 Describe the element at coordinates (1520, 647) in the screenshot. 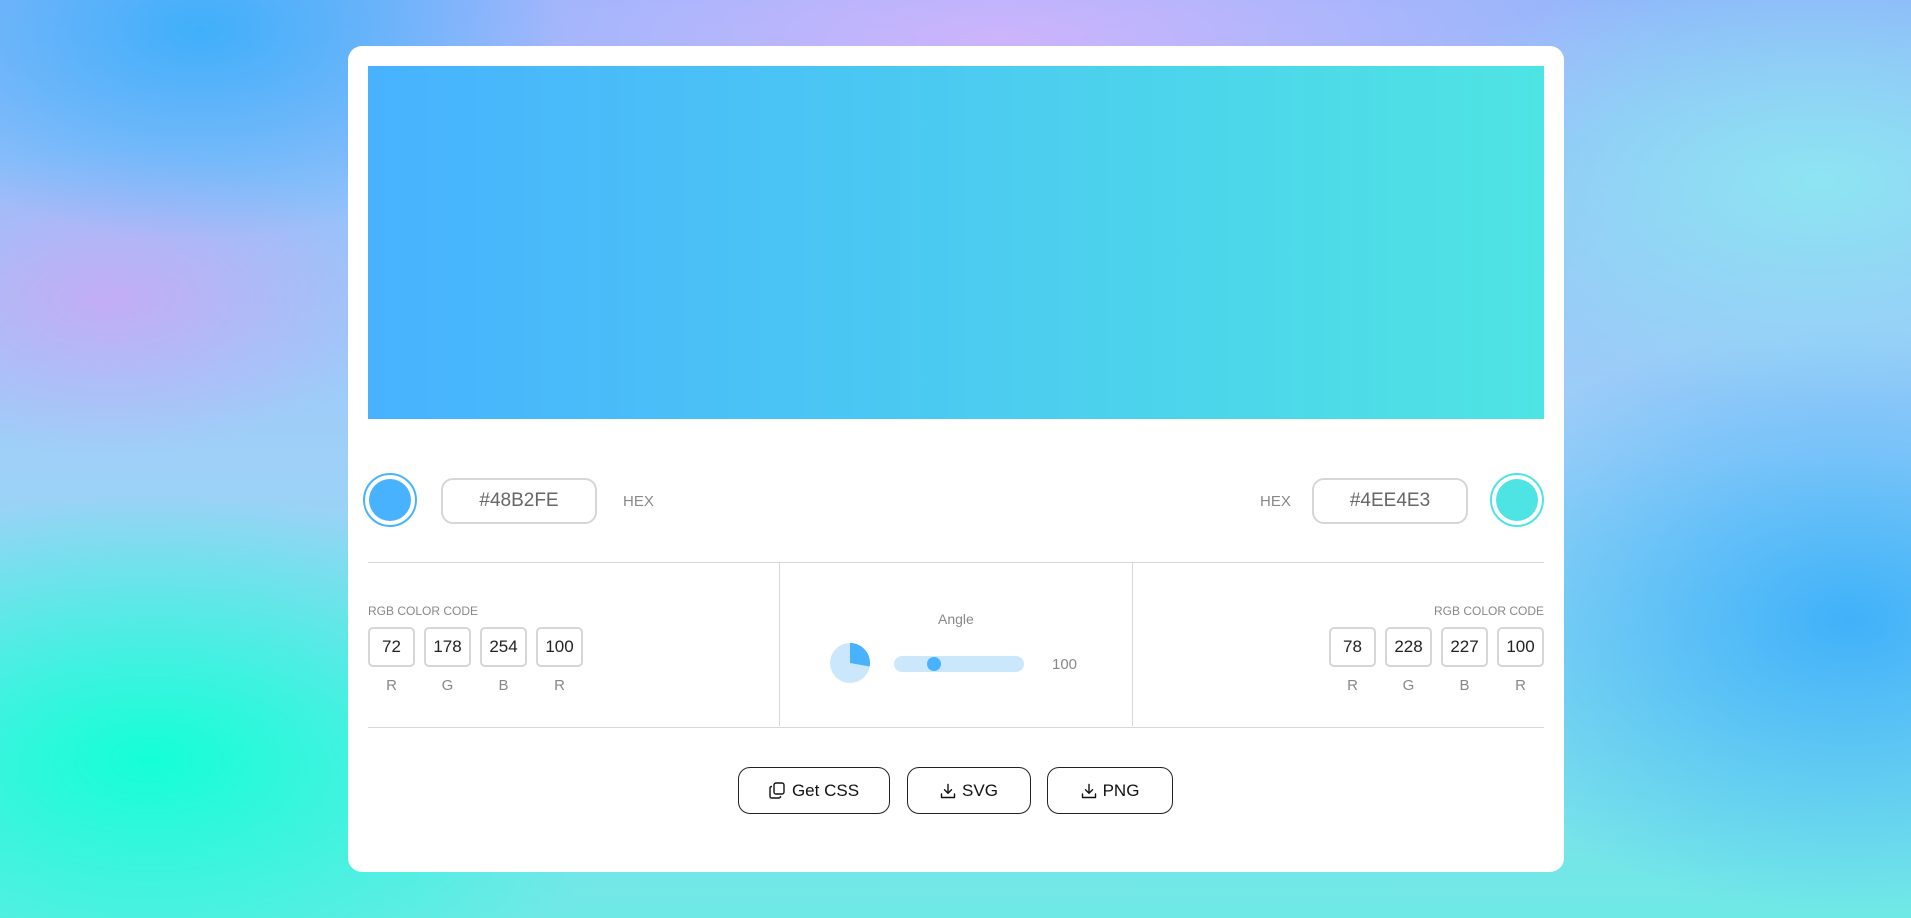

I see `end-opacity-input` at that location.